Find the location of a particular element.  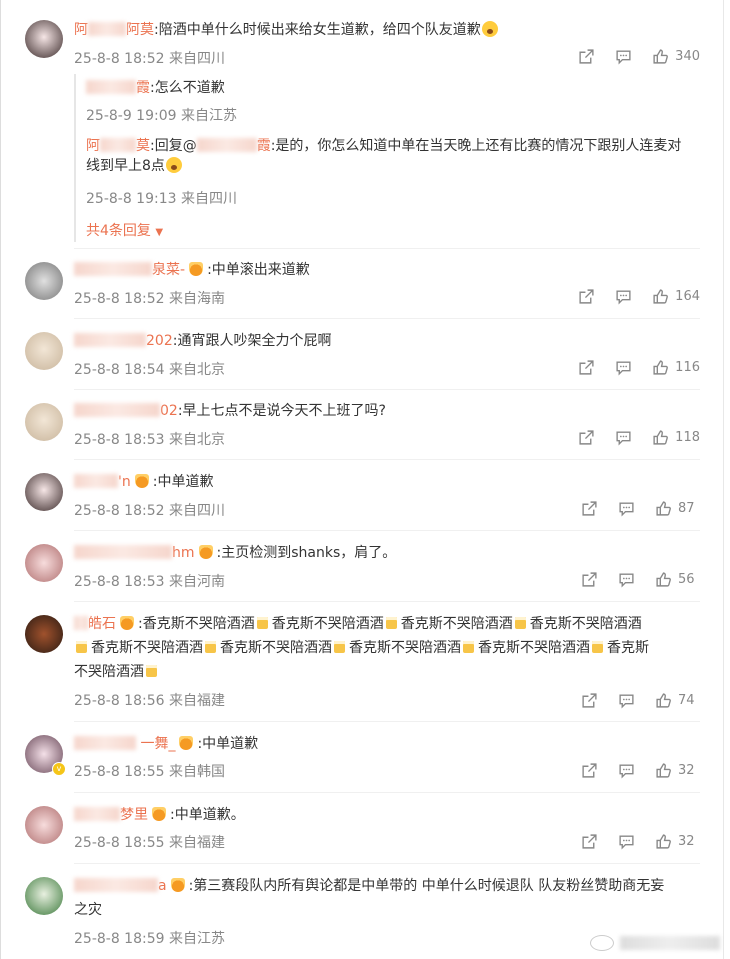

username: 皓石 is located at coordinates (95, 624).